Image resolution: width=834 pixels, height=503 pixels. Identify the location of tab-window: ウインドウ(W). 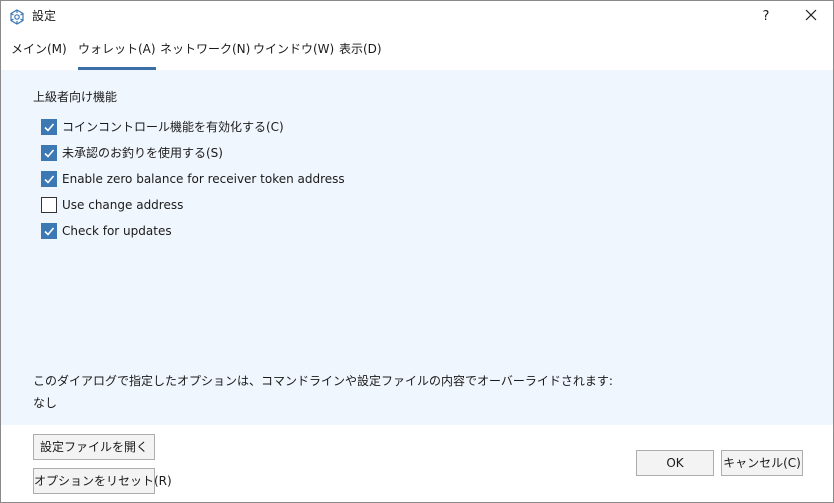
(293, 49).